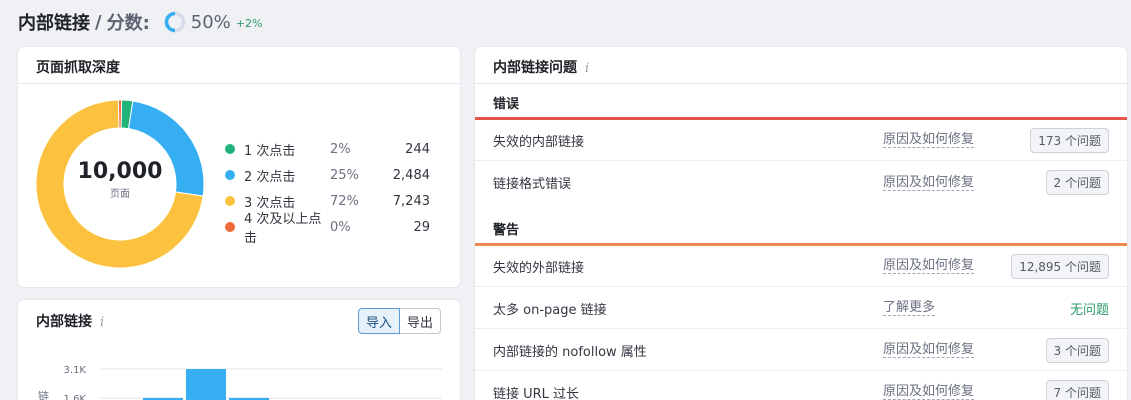 The width and height of the screenshot is (1131, 400). Describe the element at coordinates (1077, 389) in the screenshot. I see `issue-count-badge: 7 个问题` at that location.